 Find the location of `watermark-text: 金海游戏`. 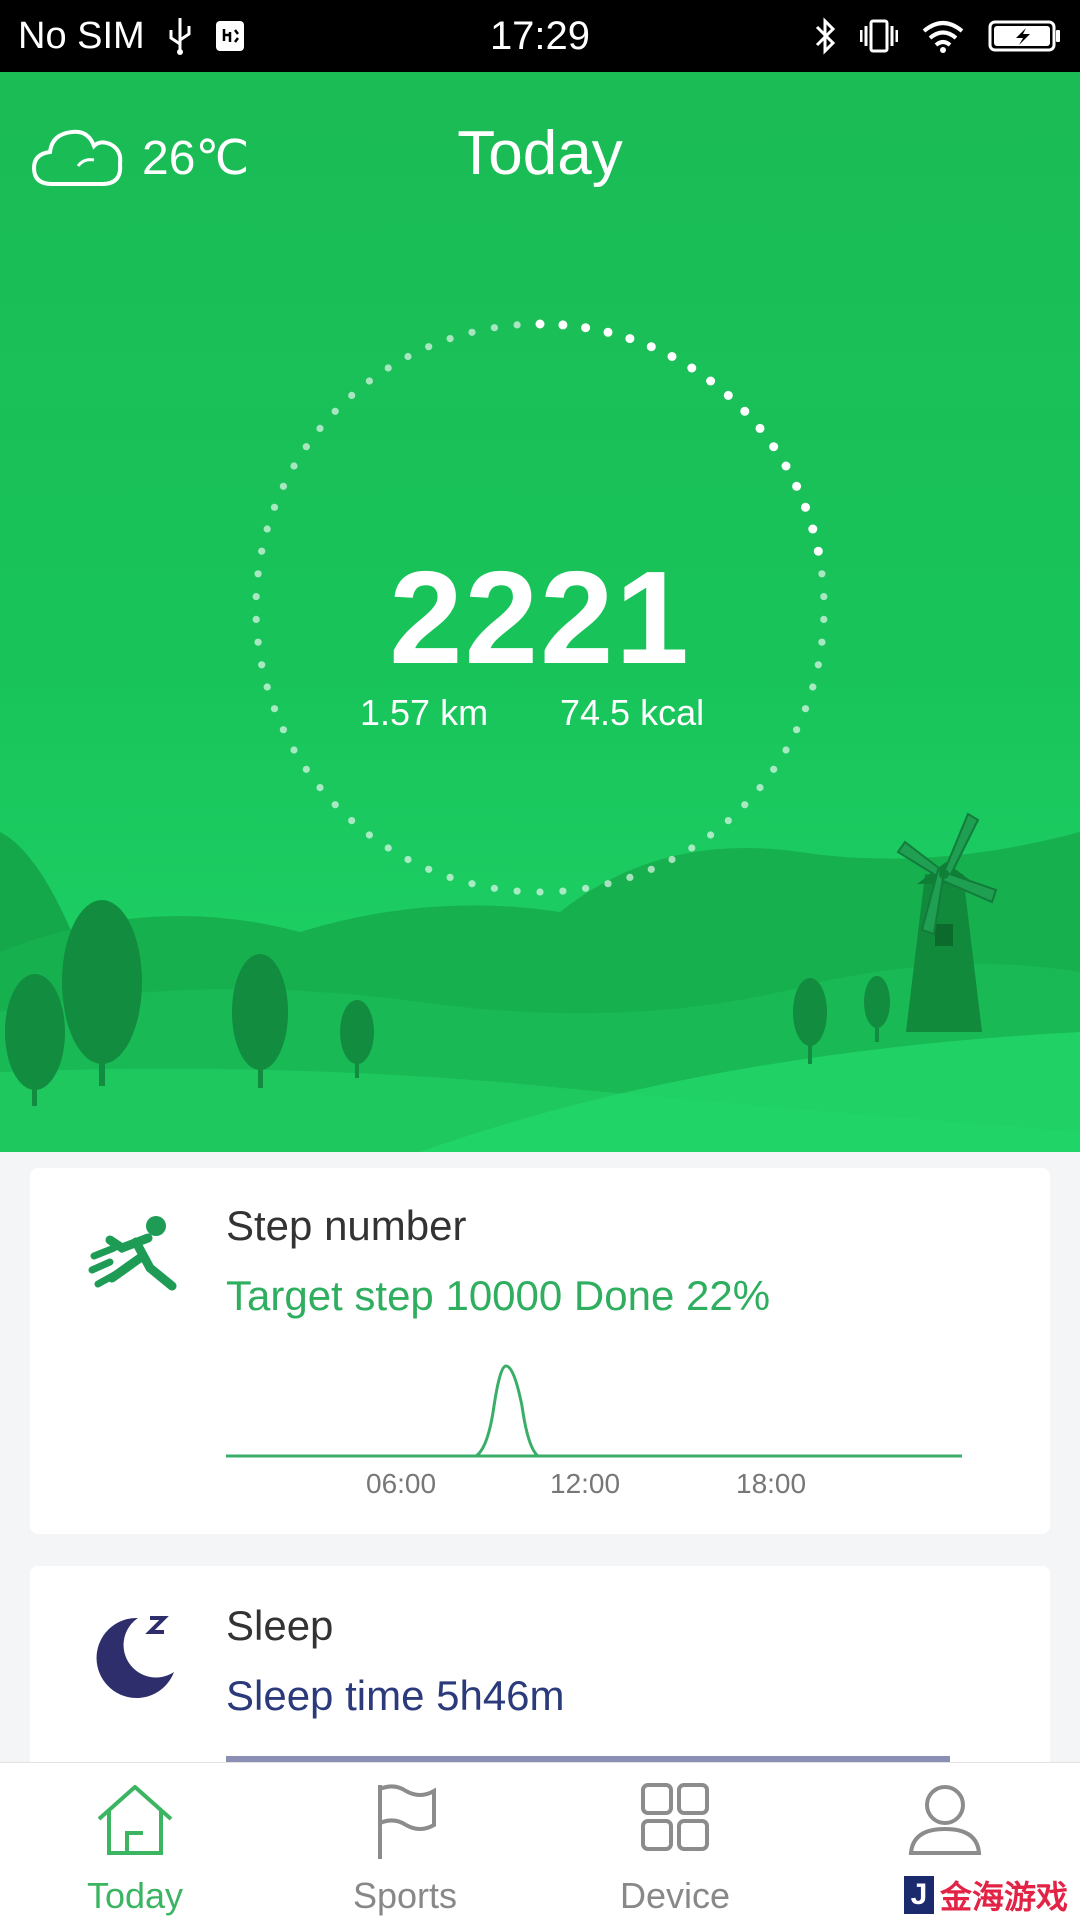

watermark-text: 金海游戏 is located at coordinates (1004, 1897).